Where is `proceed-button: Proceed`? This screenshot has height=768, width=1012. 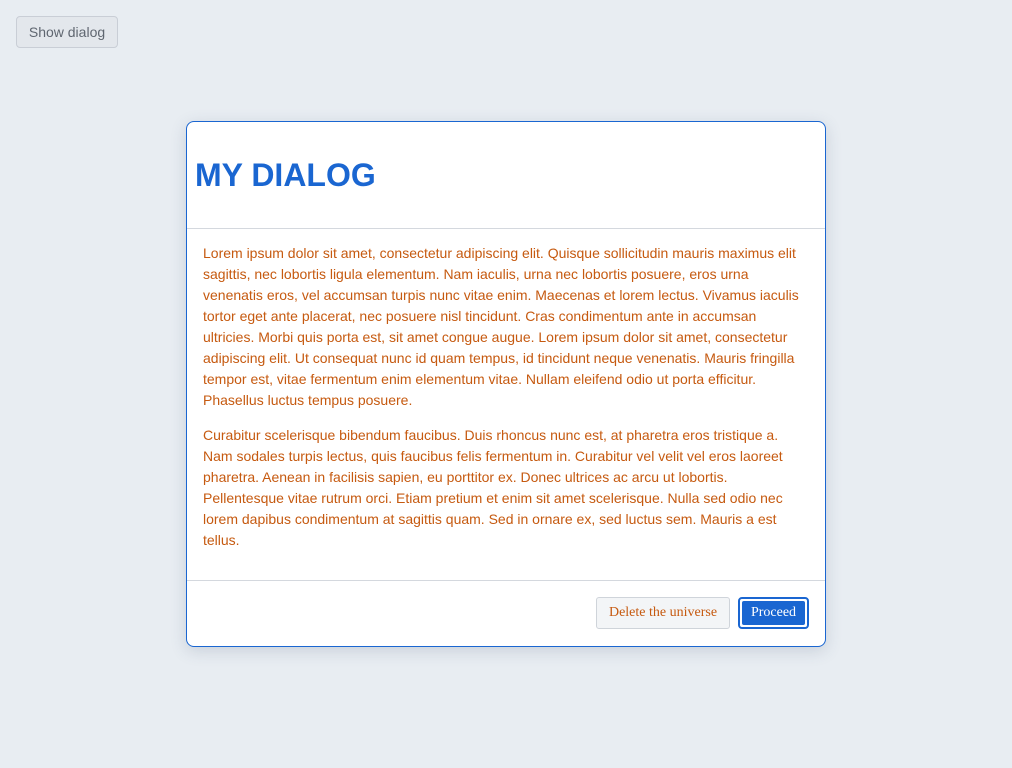 proceed-button: Proceed is located at coordinates (773, 613).